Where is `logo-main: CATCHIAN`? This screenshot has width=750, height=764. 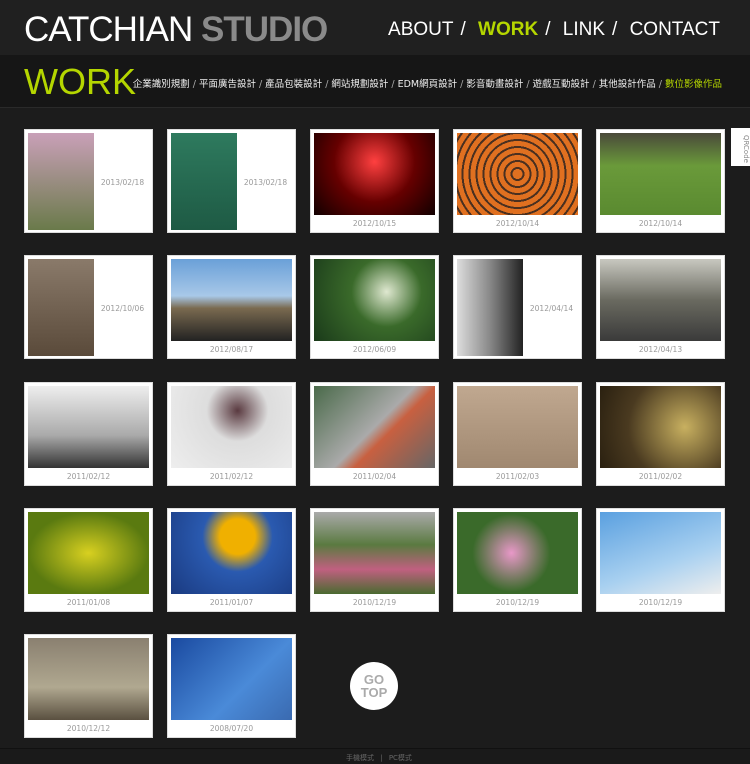
logo-main: CATCHIAN is located at coordinates (108, 29).